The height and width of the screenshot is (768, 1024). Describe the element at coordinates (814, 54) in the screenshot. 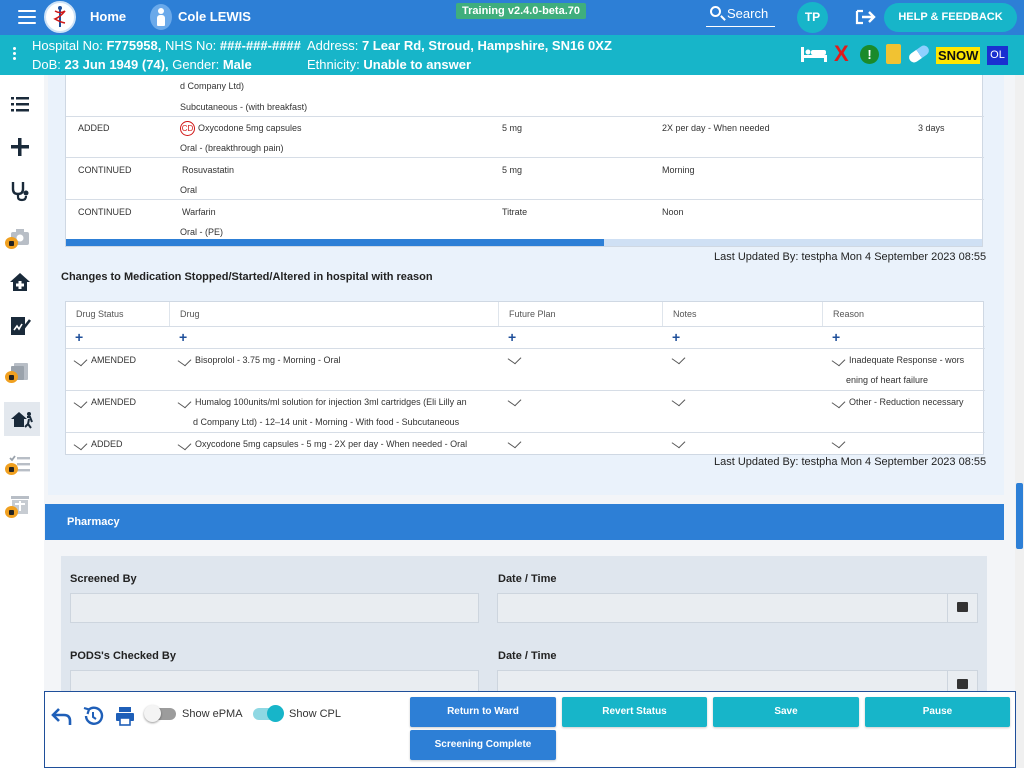

I see `bed-icon` at that location.